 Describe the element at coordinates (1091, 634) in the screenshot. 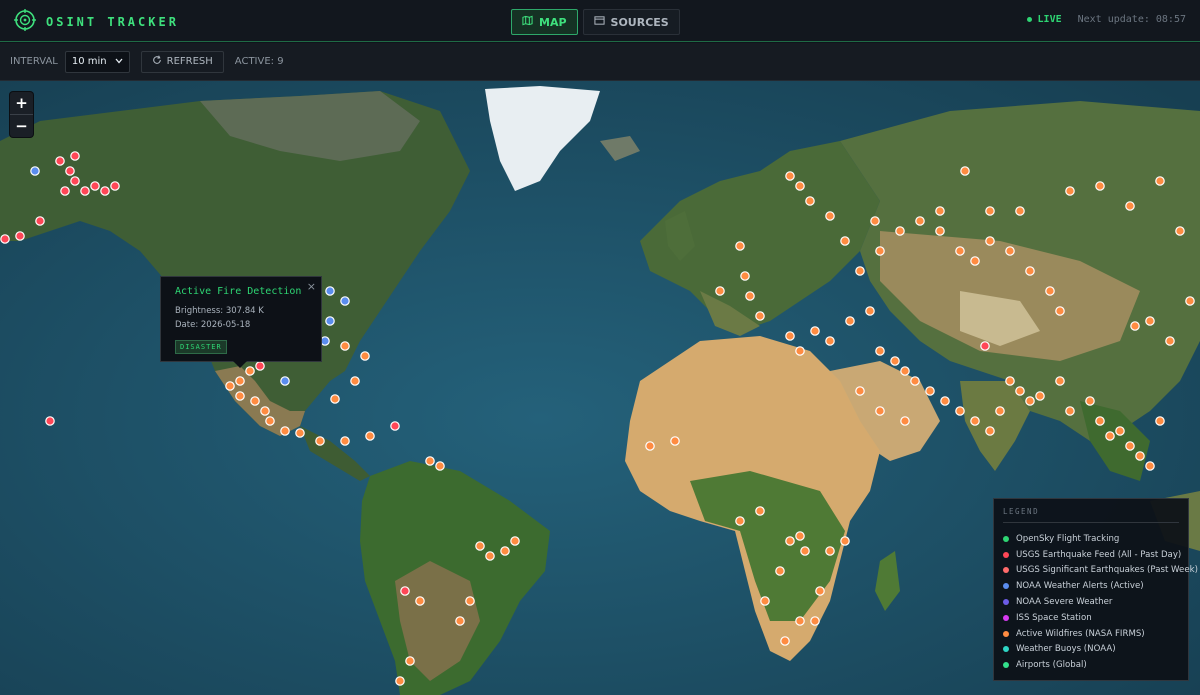

I see `legend-item: Active Wildfires (NASA FIRMS)` at that location.